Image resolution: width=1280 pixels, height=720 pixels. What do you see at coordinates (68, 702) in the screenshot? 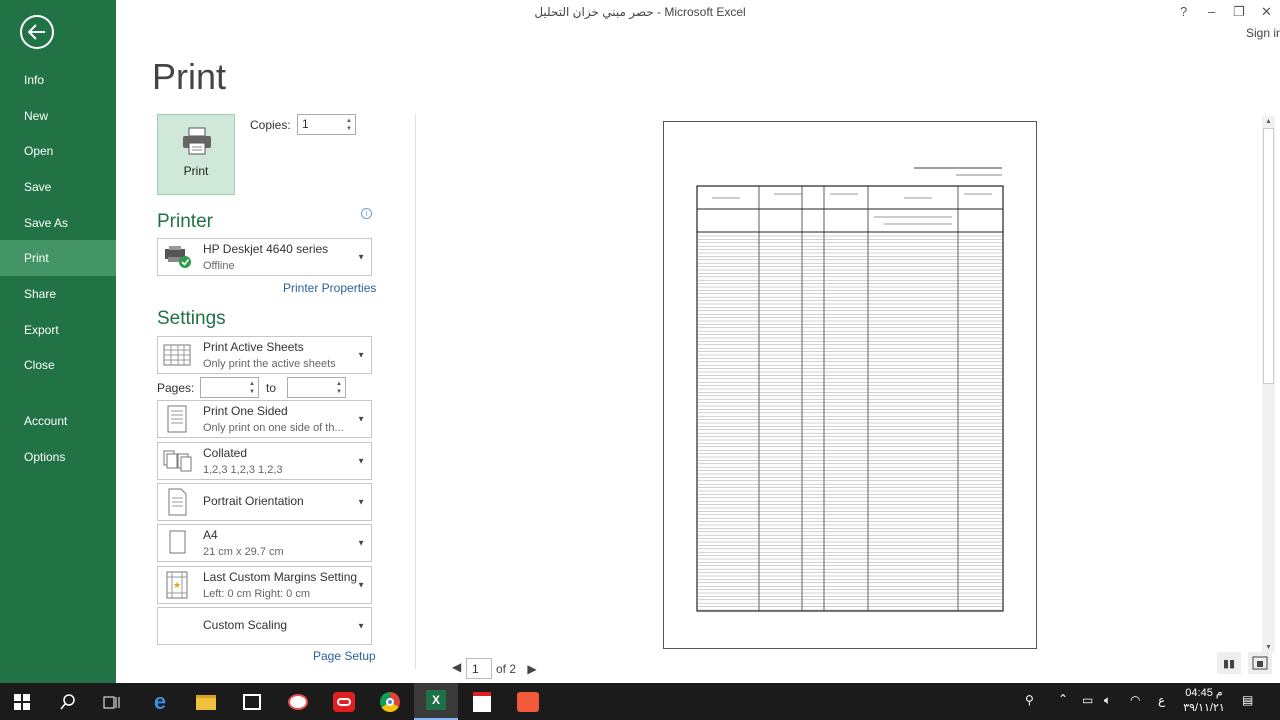
I see `search-icon` at bounding box center [68, 702].